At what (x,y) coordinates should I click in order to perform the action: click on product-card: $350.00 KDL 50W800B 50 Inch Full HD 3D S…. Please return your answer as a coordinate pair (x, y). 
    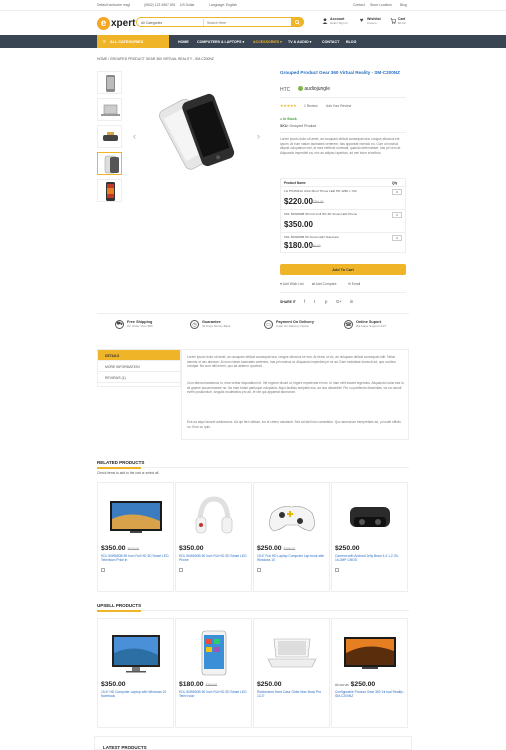
    Looking at the image, I should click on (213, 537).